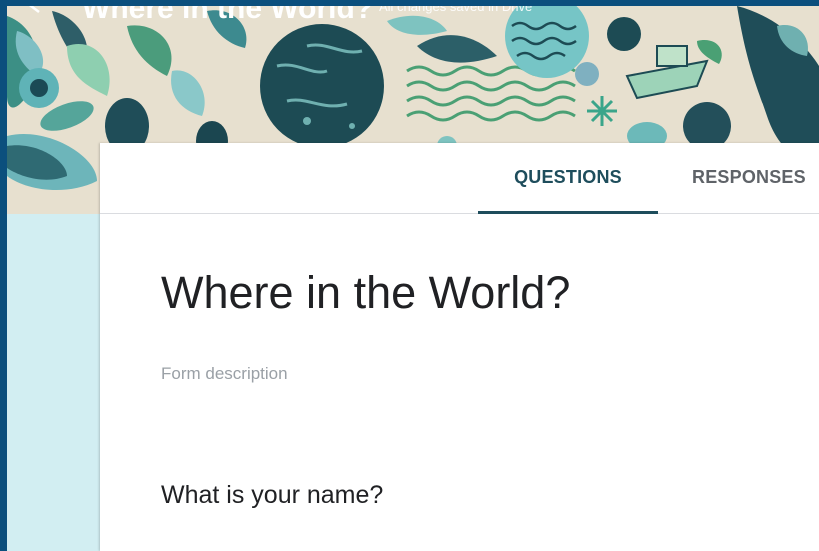 This screenshot has height=551, width=819. I want to click on tab-questions: QUESTIONS, so click(568, 178).